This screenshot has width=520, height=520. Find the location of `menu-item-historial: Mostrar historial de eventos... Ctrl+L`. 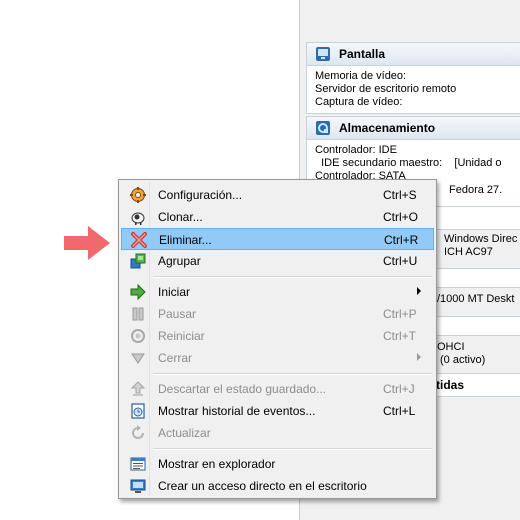

menu-item-historial: Mostrar historial de eventos... Ctrl+L is located at coordinates (277, 411).